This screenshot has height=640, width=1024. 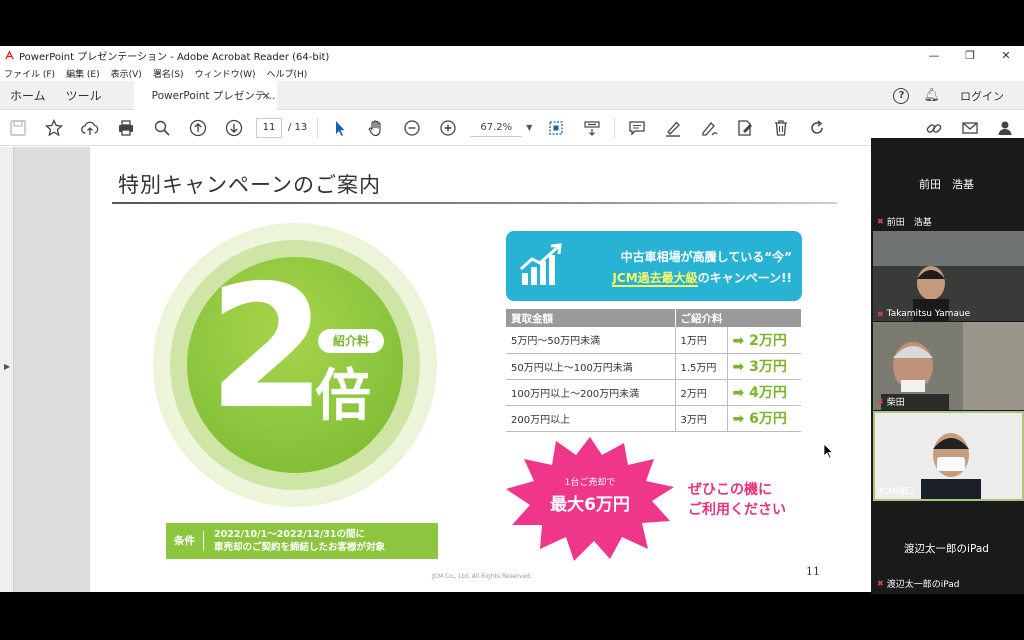 I want to click on title-underline, so click(x=474, y=203).